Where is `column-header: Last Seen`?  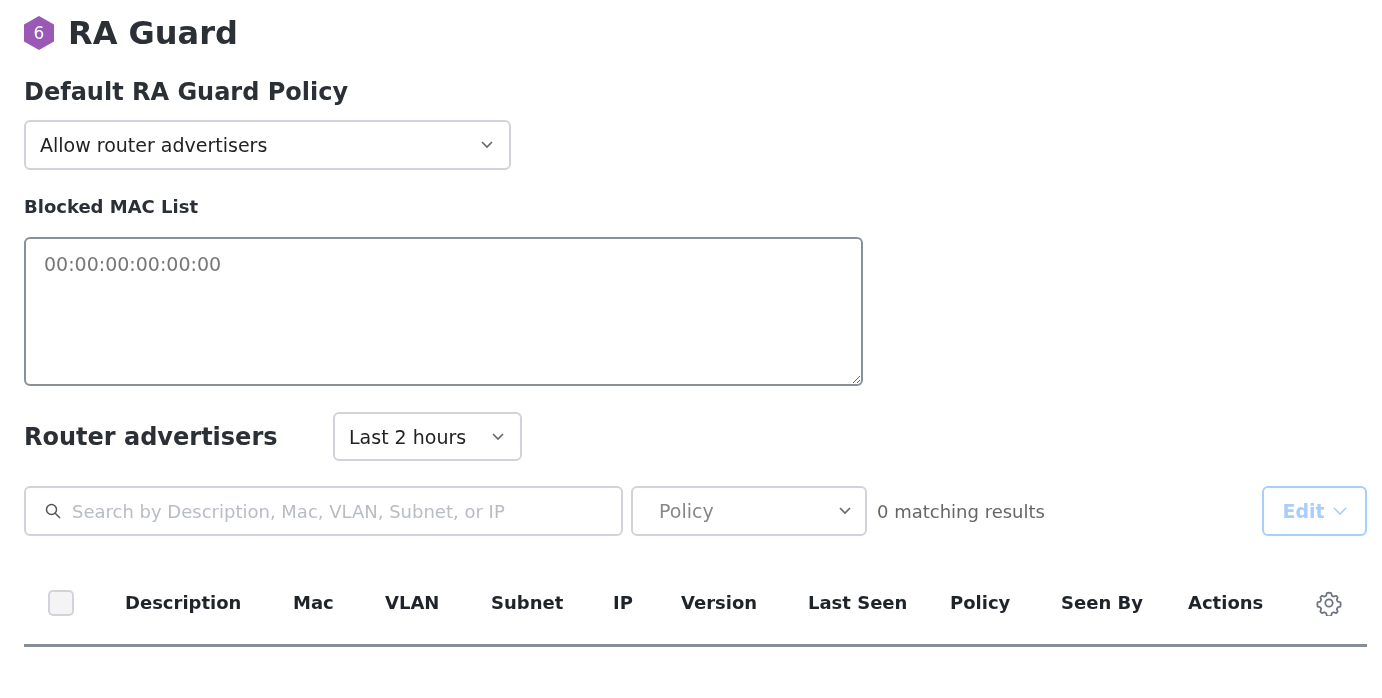
column-header: Last Seen is located at coordinates (858, 602).